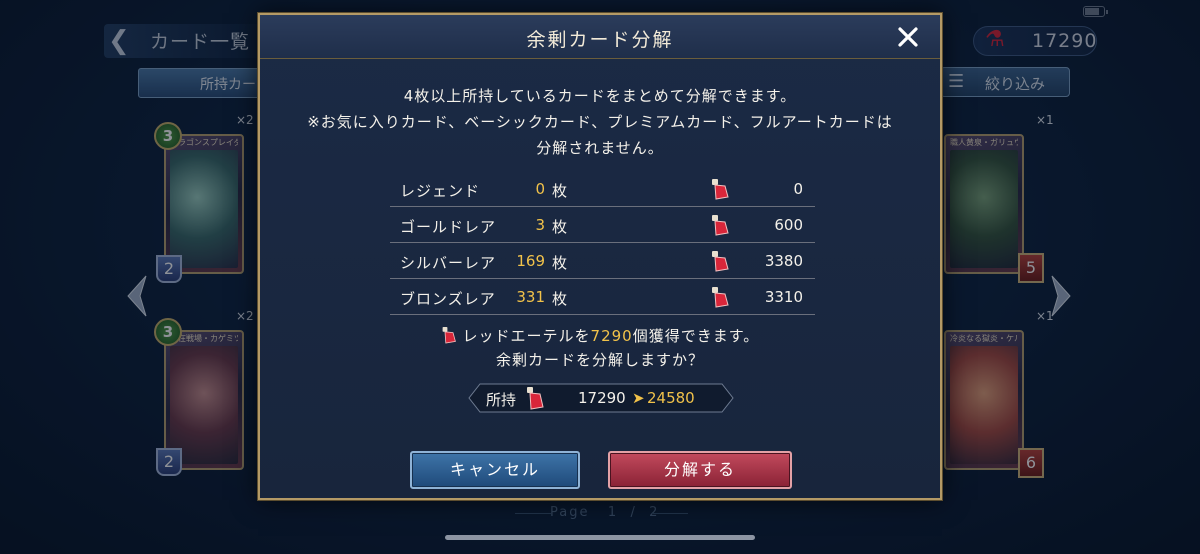  What do you see at coordinates (602, 189) in the screenshot?
I see `rarity-row-legend: レジェンド 0 枚 0` at bounding box center [602, 189].